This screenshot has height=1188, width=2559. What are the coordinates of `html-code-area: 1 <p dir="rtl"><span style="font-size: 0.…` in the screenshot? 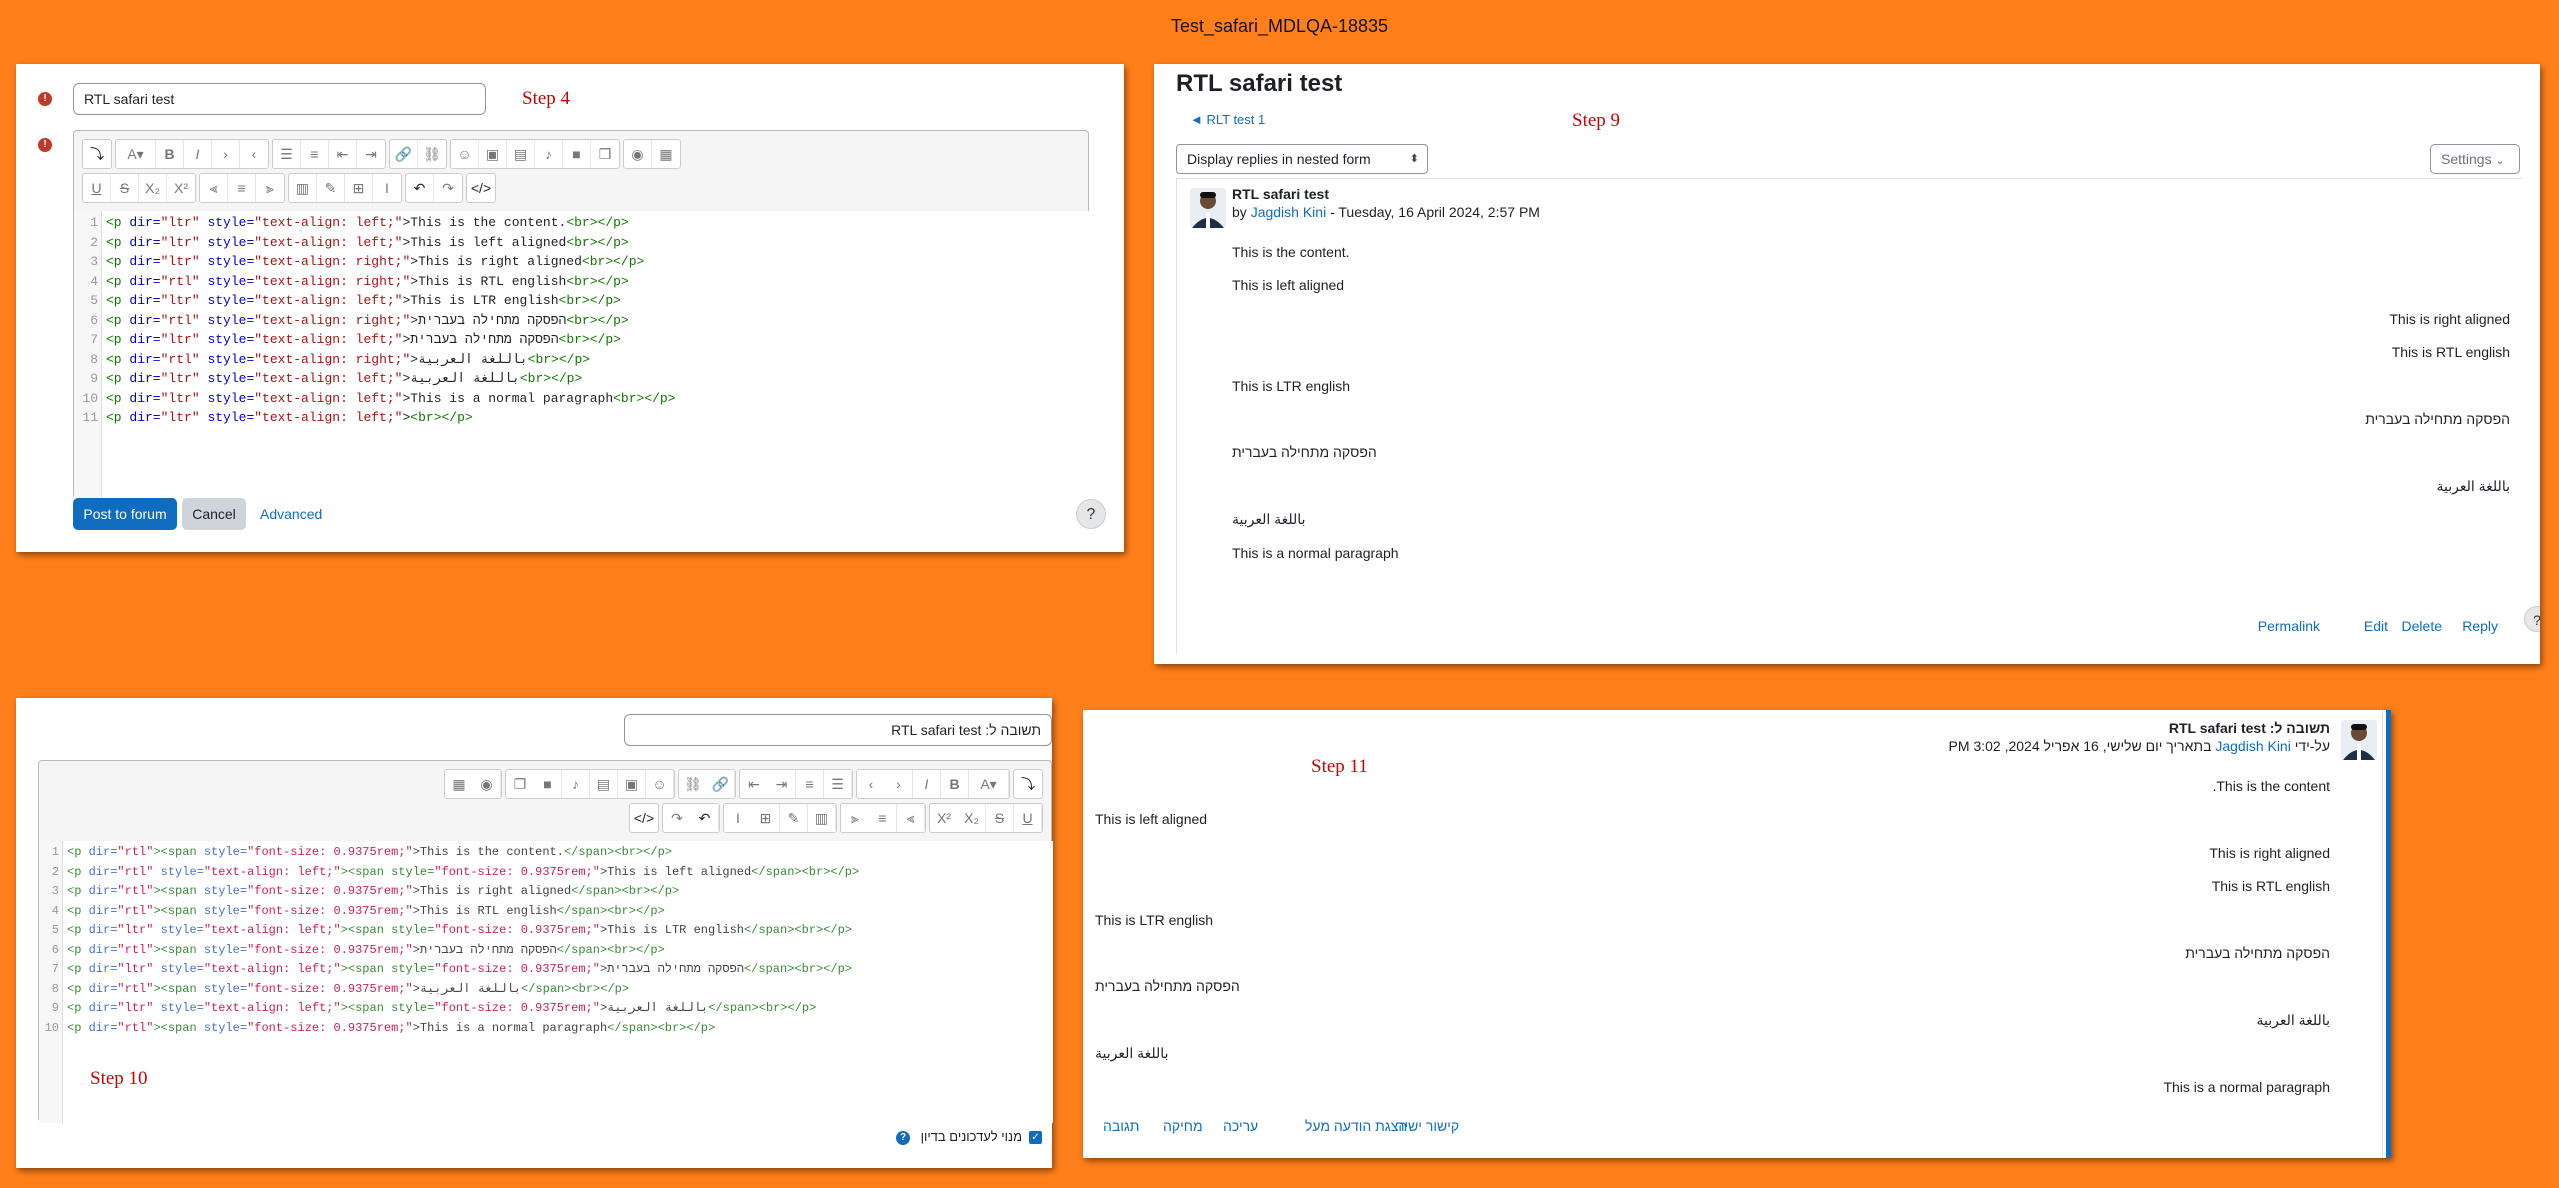 It's located at (546, 982).